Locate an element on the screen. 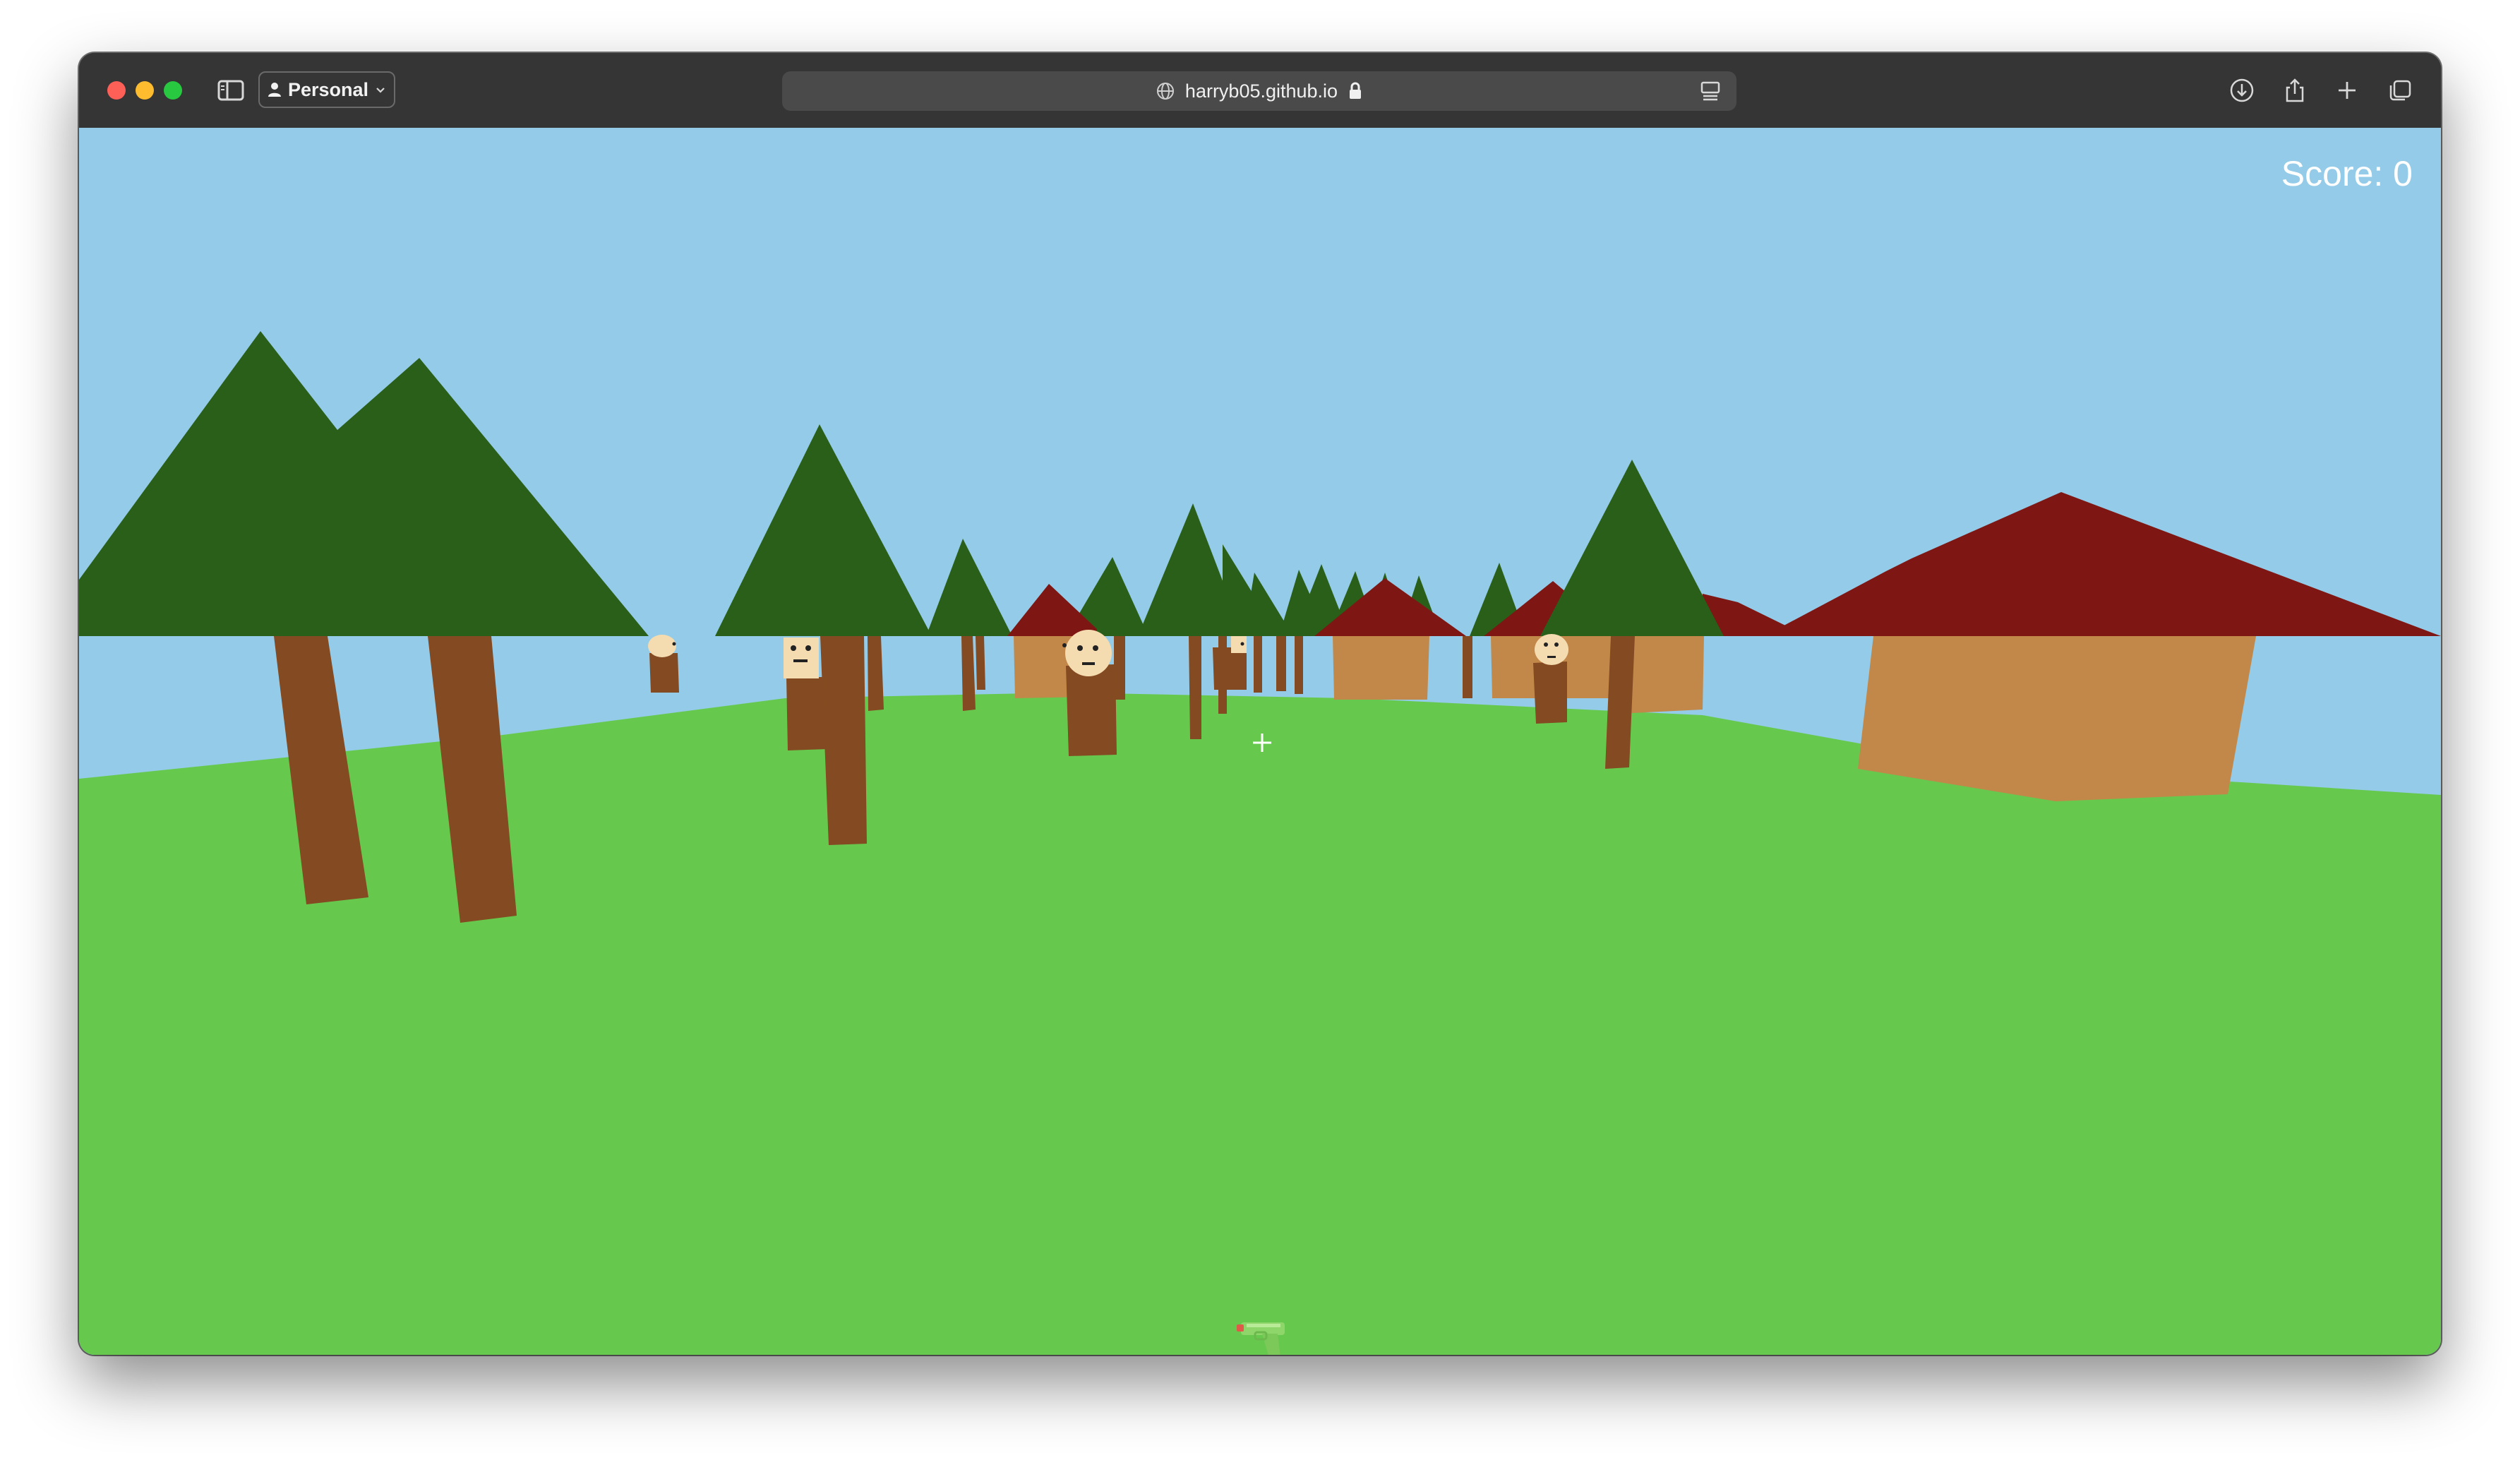 This screenshot has width=2520, height=1460. plus-icon is located at coordinates (2347, 90).